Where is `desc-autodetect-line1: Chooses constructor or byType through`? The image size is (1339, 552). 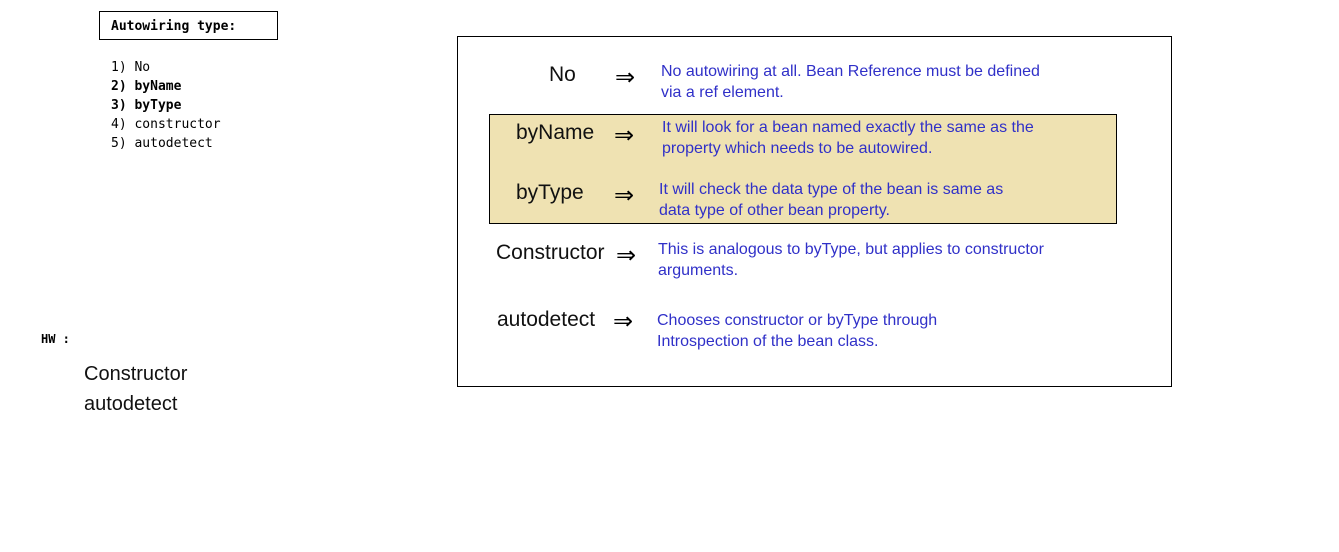 desc-autodetect-line1: Chooses constructor or byType through is located at coordinates (797, 320).